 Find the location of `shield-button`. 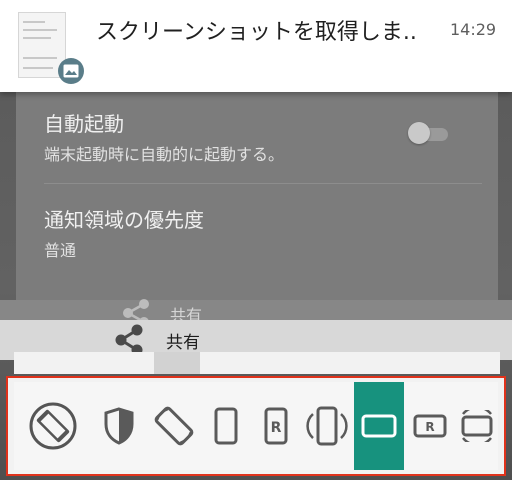

shield-button is located at coordinates (119, 426).